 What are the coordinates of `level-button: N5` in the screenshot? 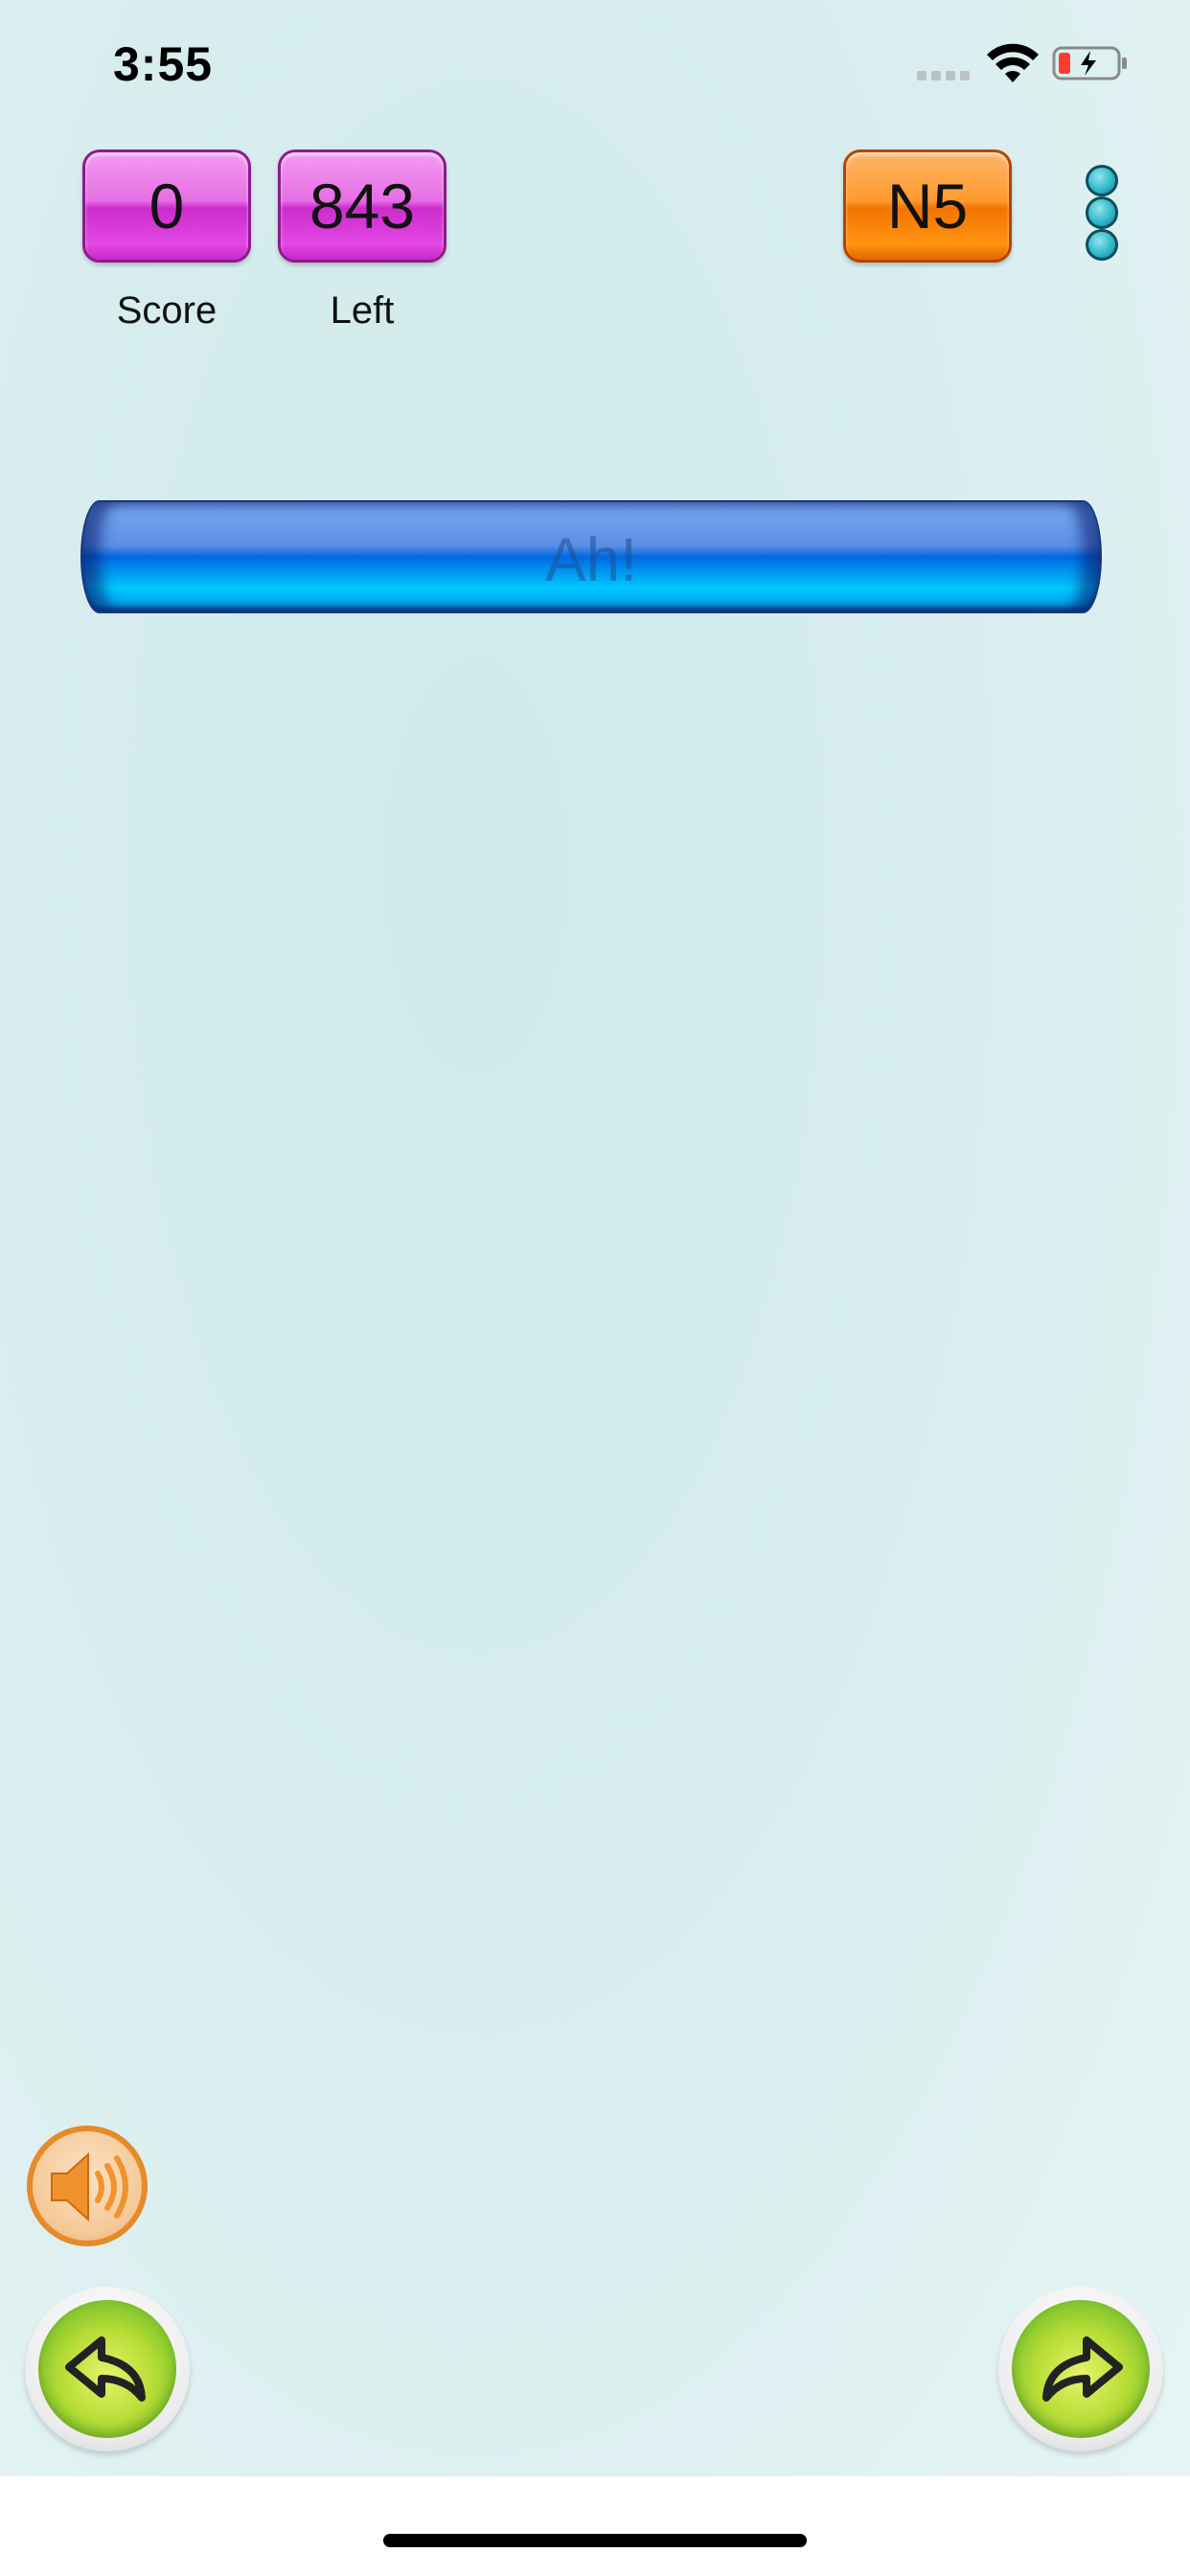 It's located at (928, 206).